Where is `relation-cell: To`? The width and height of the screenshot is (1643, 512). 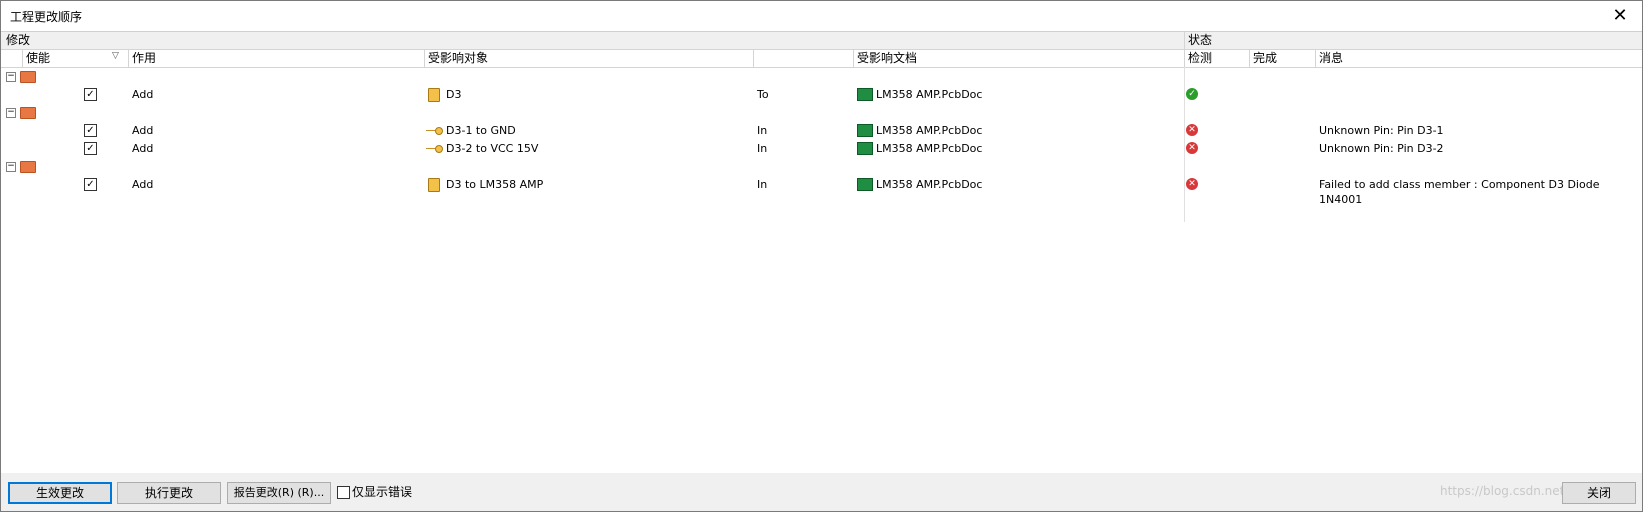 relation-cell: To is located at coordinates (763, 94).